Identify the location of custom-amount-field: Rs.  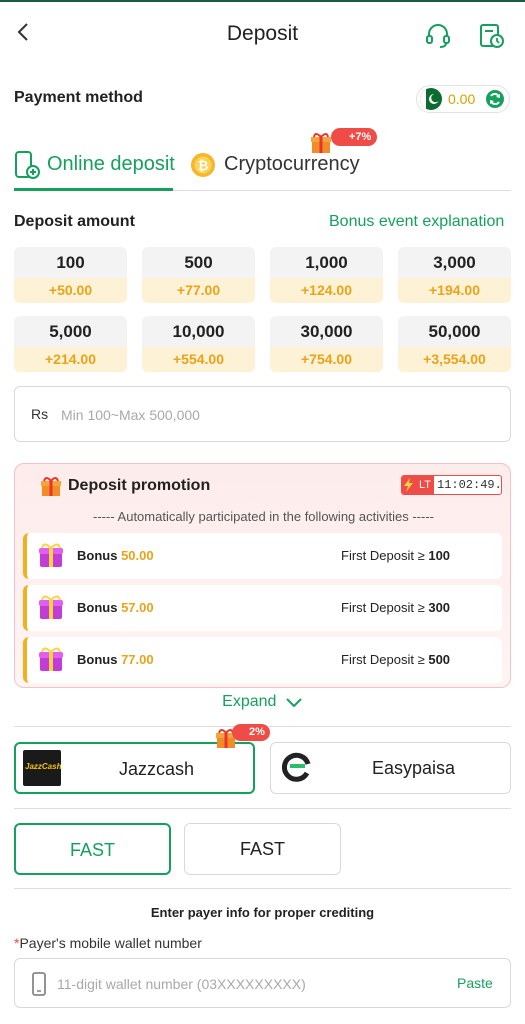
(262, 414).